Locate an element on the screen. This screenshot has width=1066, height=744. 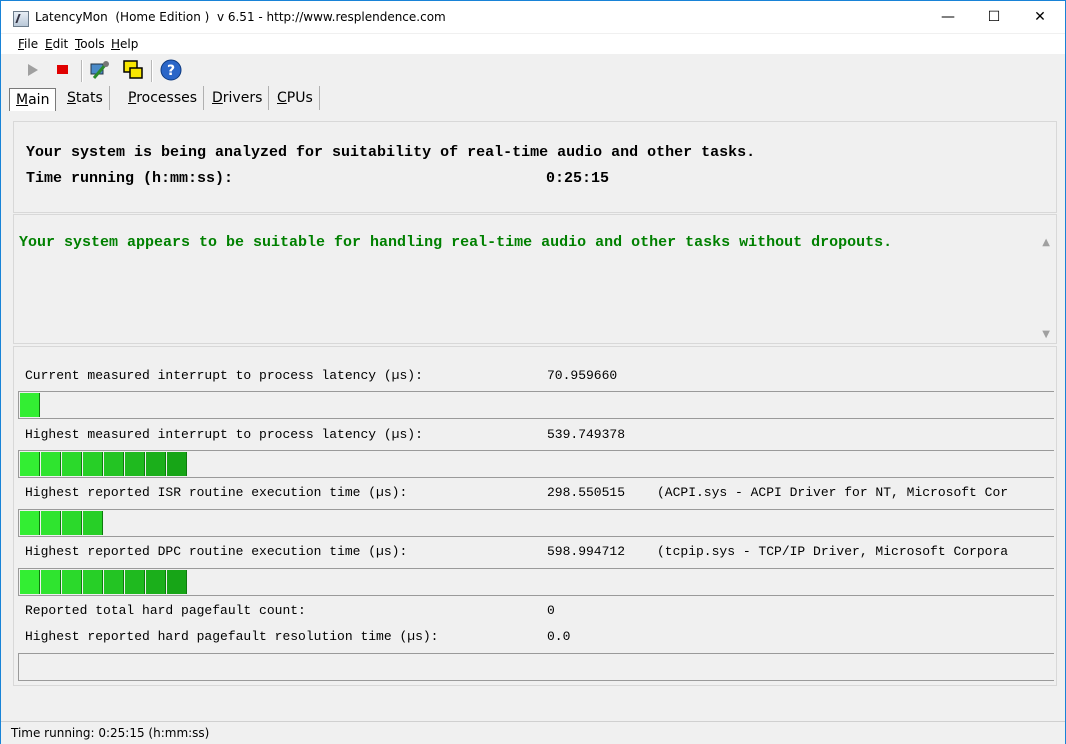
menu-help: Help is located at coordinates (124, 44).